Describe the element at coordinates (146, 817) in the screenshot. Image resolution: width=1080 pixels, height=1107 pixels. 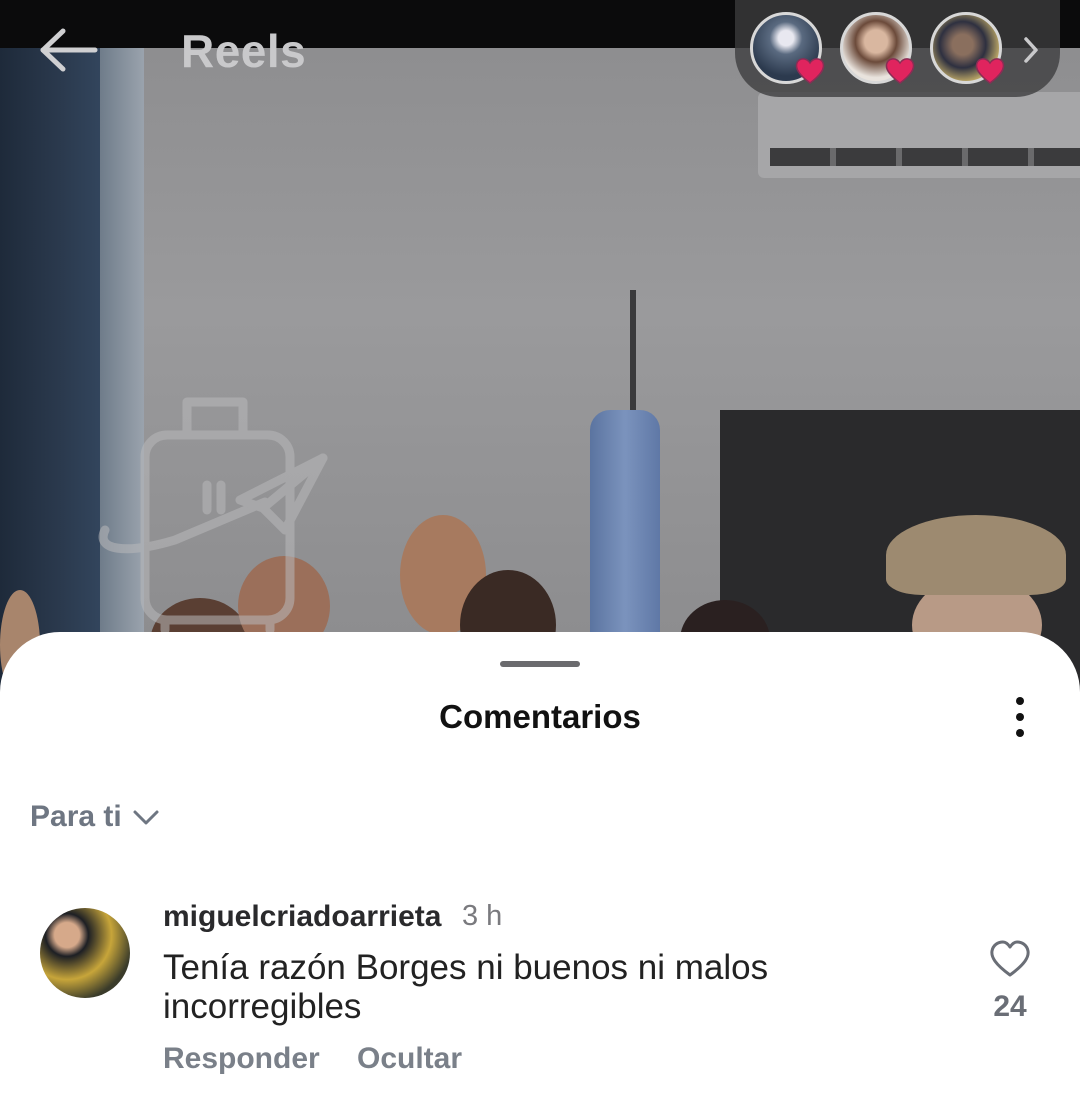
I see `chevron-down-icon` at that location.